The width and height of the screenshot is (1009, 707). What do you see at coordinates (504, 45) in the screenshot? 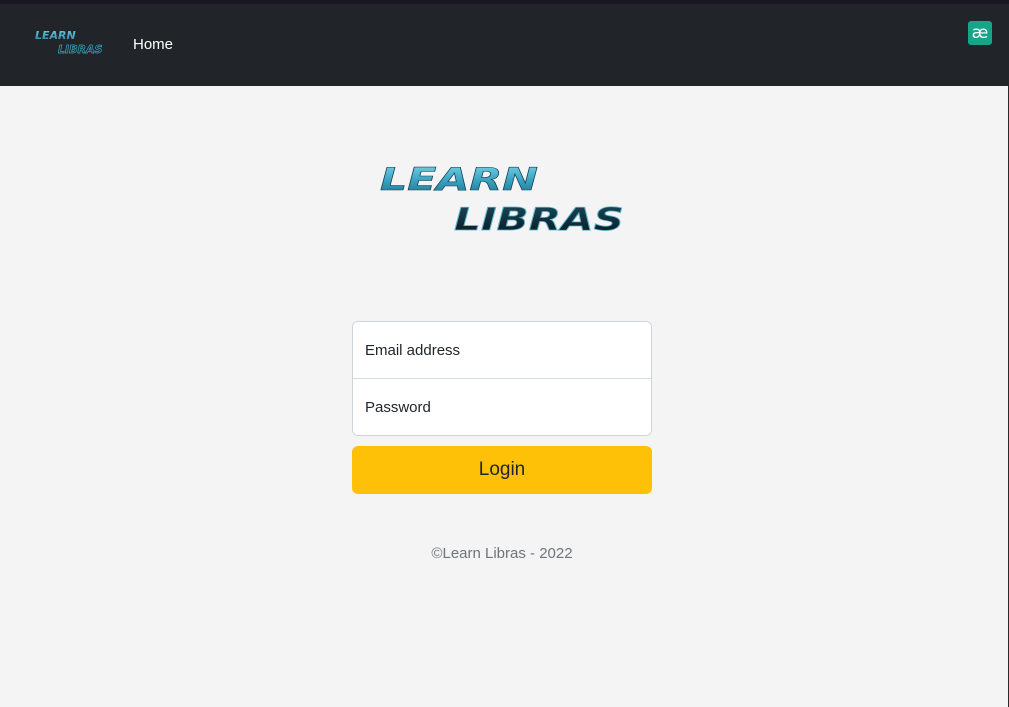
I see `navbar: LEARN LIBRAS Home æ` at bounding box center [504, 45].